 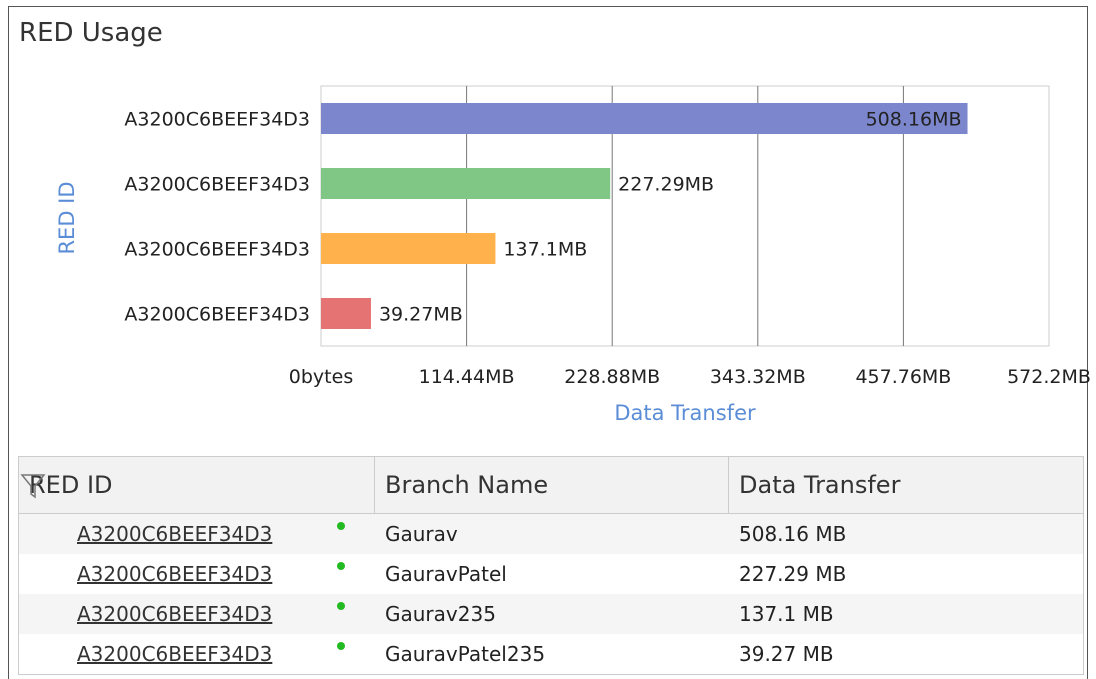 What do you see at coordinates (421, 315) in the screenshot?
I see `data-label: 39.27MB` at bounding box center [421, 315].